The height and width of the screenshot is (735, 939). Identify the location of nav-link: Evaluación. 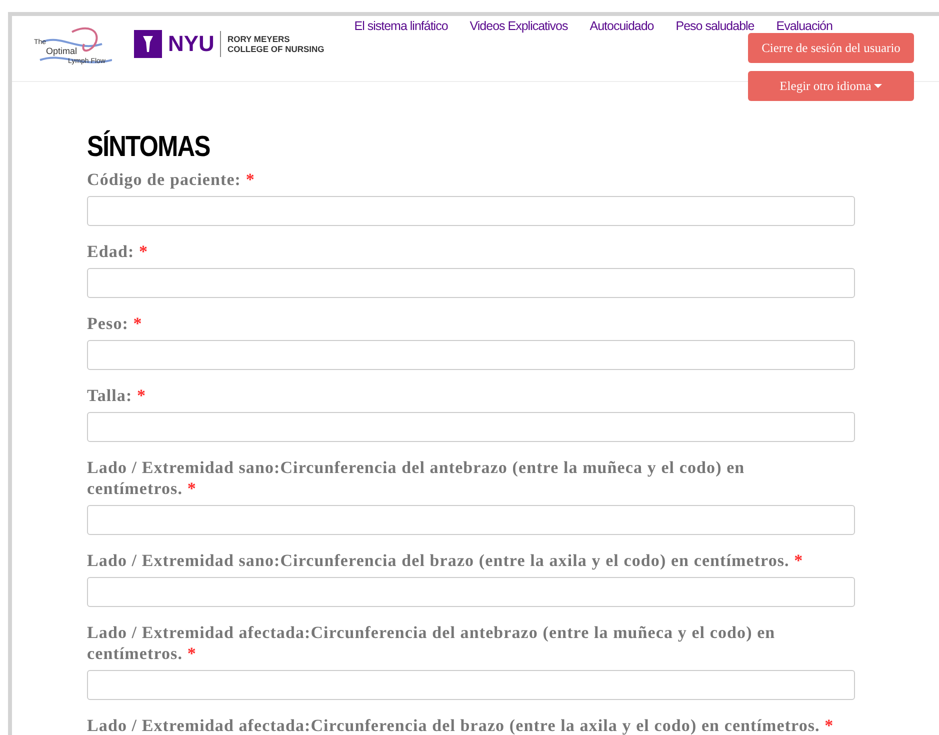
(804, 26).